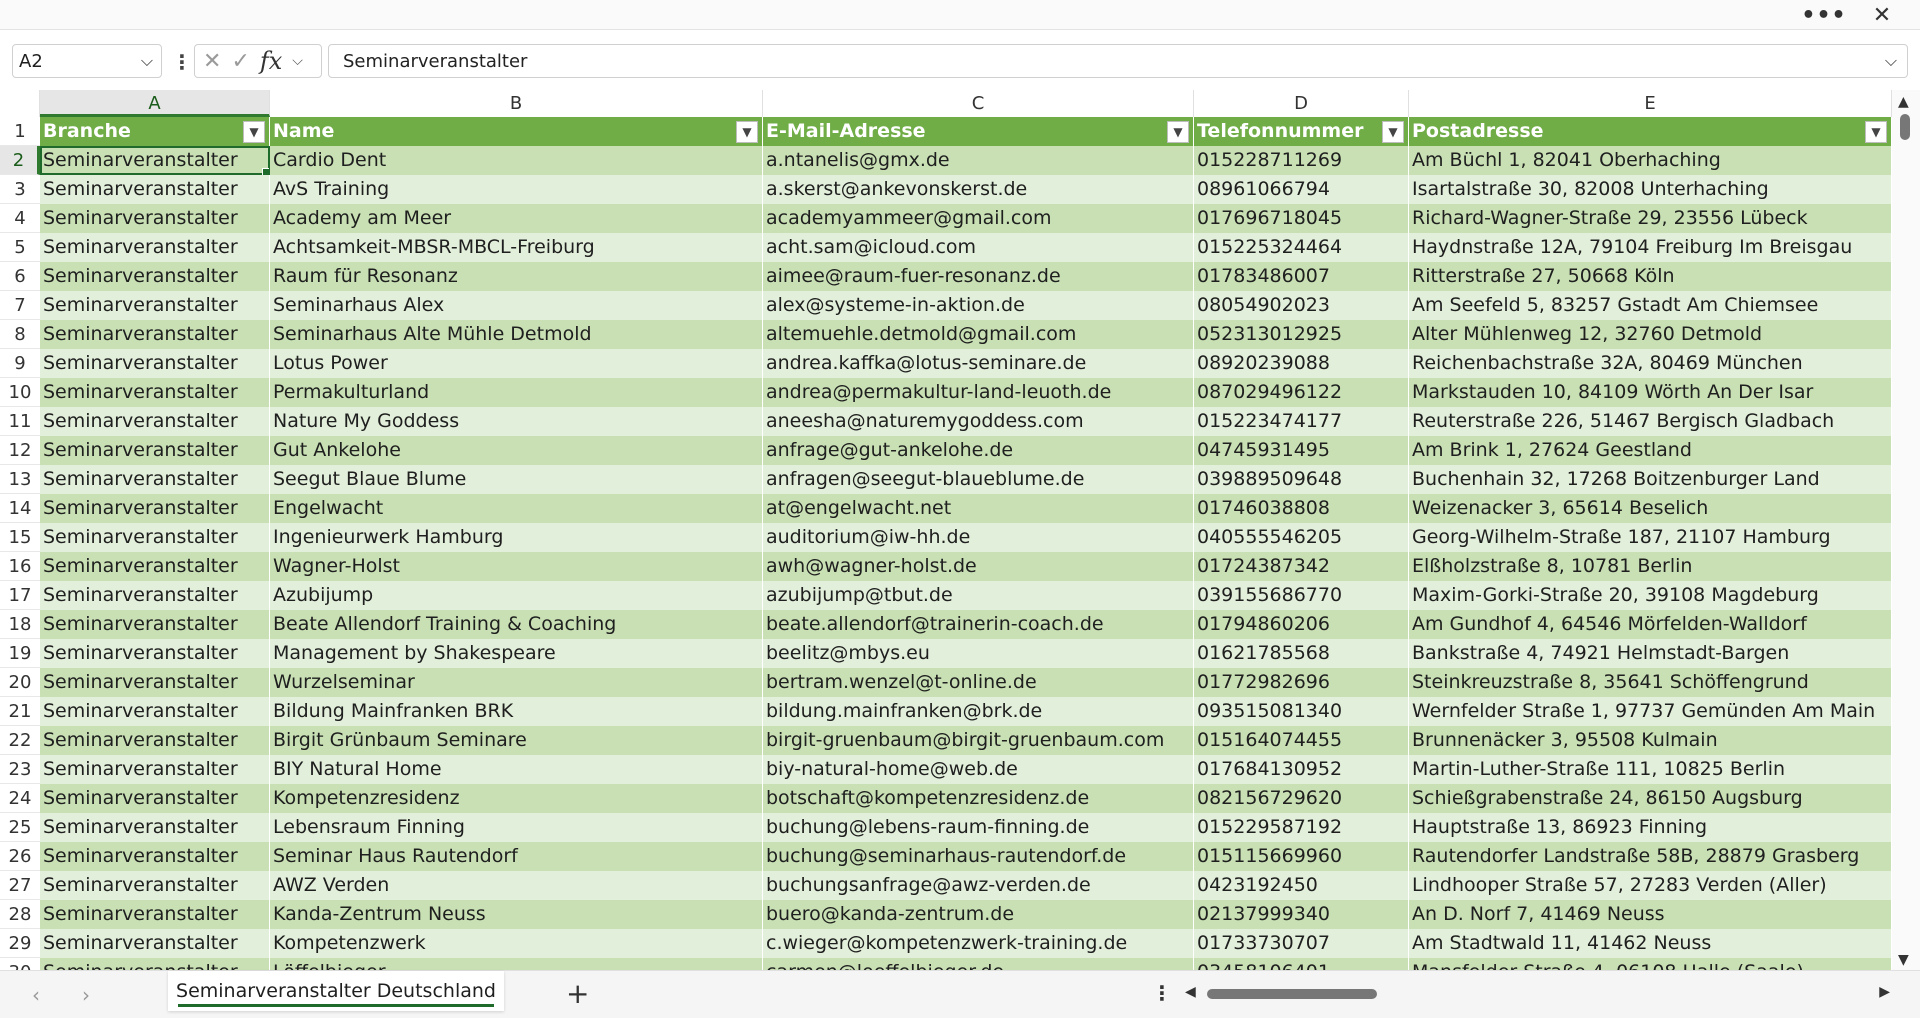 This screenshot has width=1920, height=1018. Describe the element at coordinates (978, 131) in the screenshot. I see `header-cell: E-Mail-Adresse ▼` at that location.